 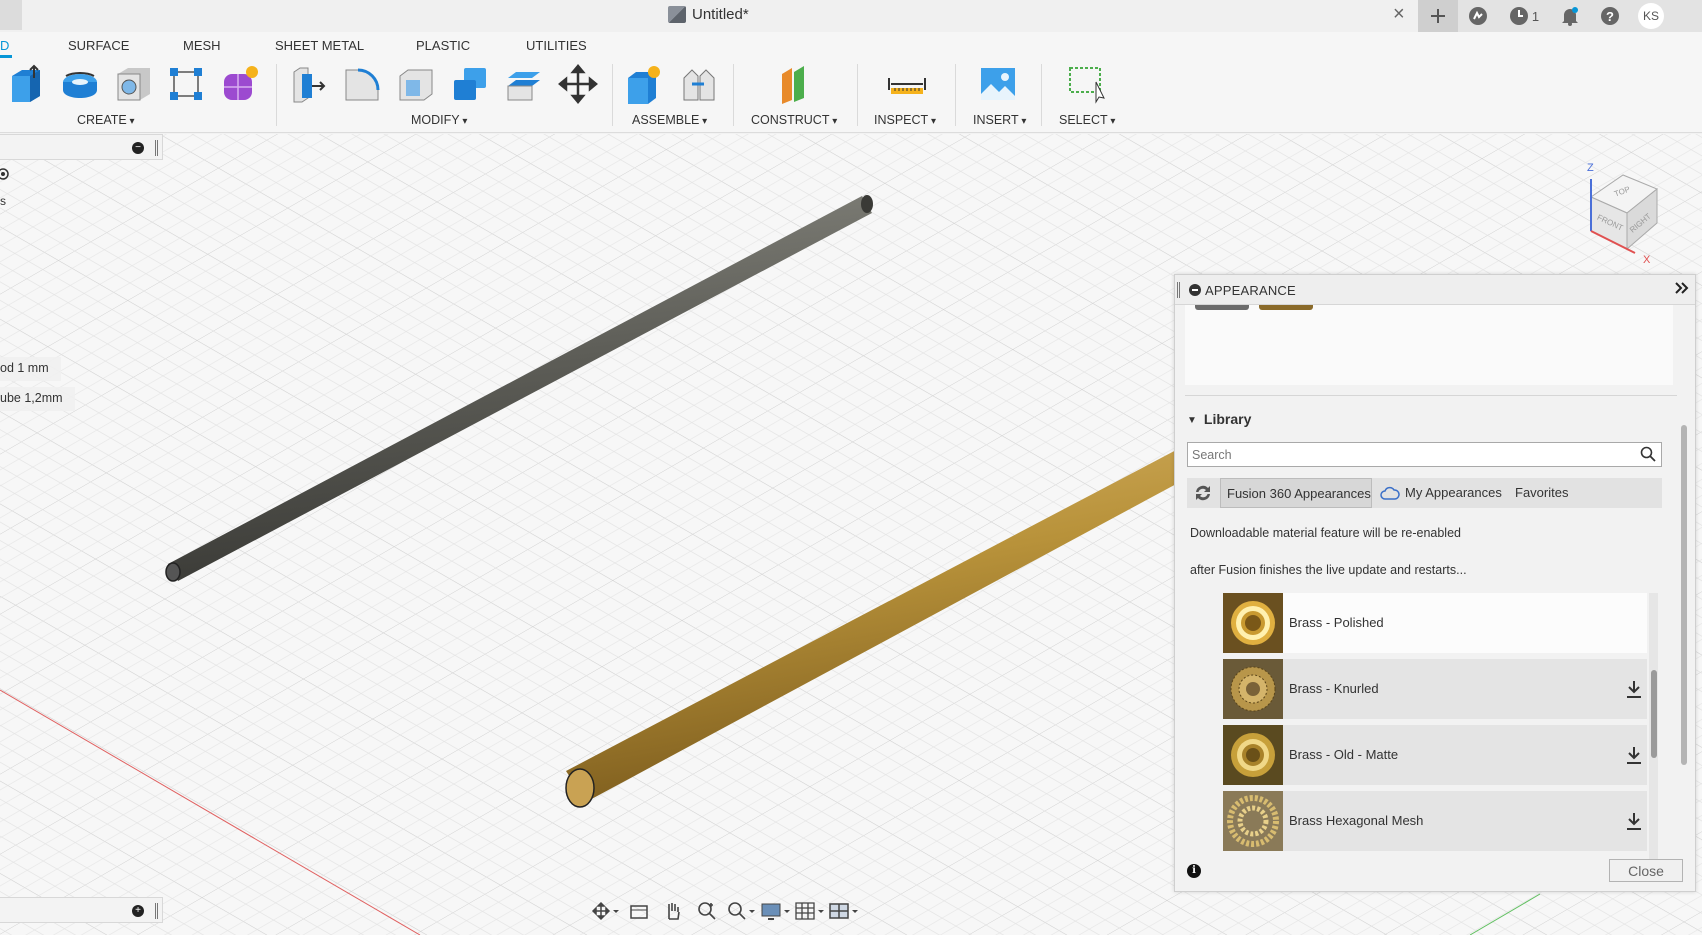 I want to click on zoom-icon, so click(x=707, y=911).